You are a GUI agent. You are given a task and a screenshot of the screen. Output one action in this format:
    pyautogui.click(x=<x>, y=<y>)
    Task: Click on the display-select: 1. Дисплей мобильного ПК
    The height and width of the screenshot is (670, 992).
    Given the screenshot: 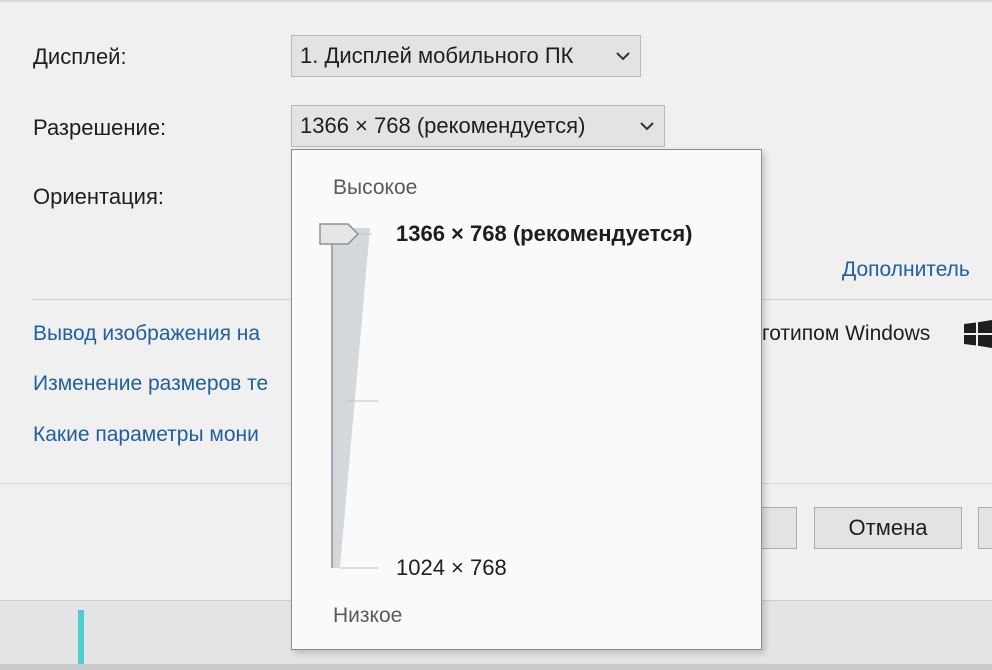 What is the action you would take?
    pyautogui.click(x=466, y=56)
    